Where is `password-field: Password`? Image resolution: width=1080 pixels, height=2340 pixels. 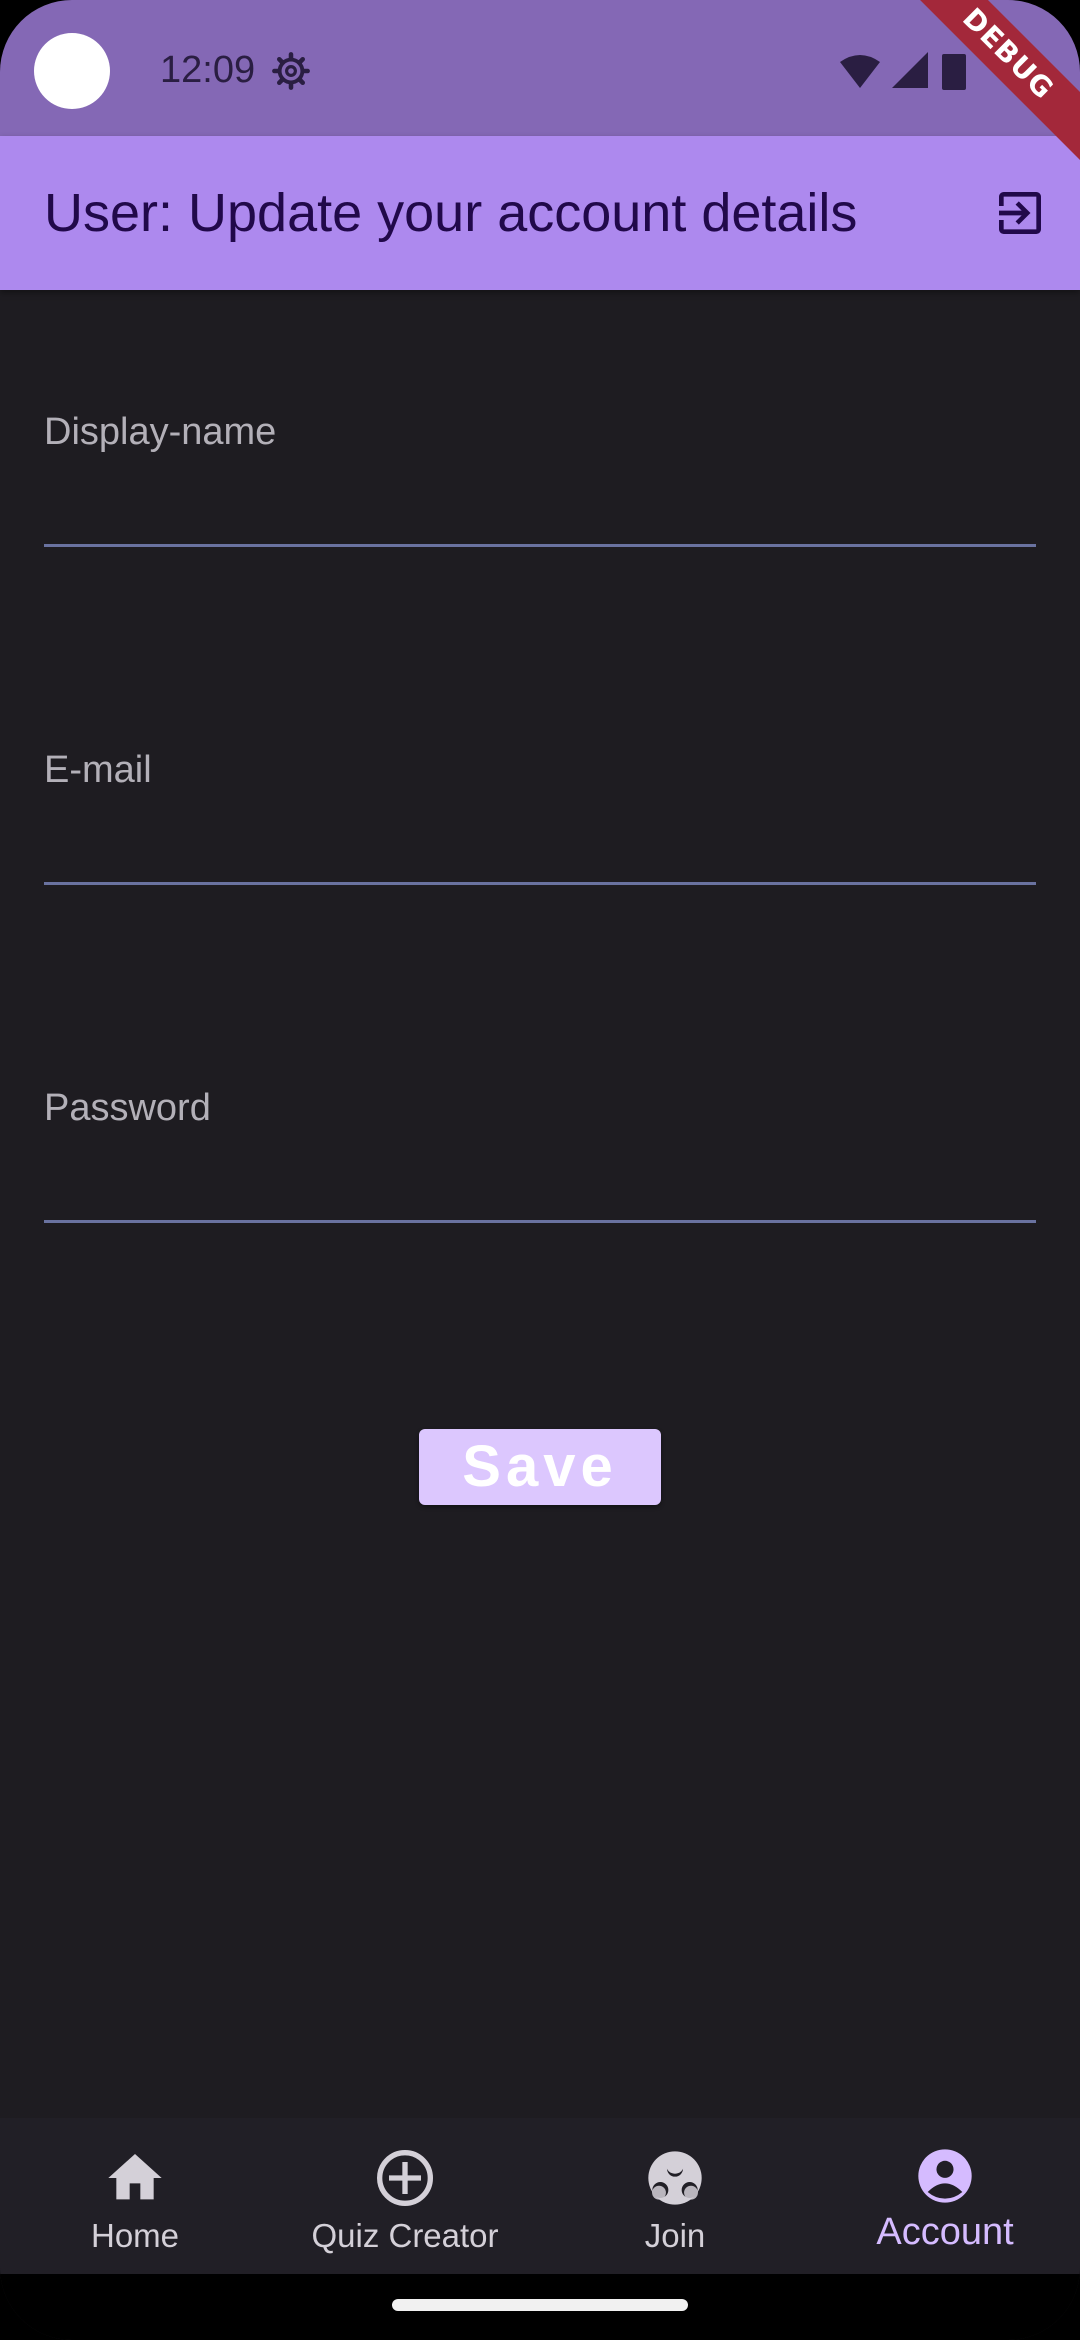
password-field: Password is located at coordinates (540, 1154).